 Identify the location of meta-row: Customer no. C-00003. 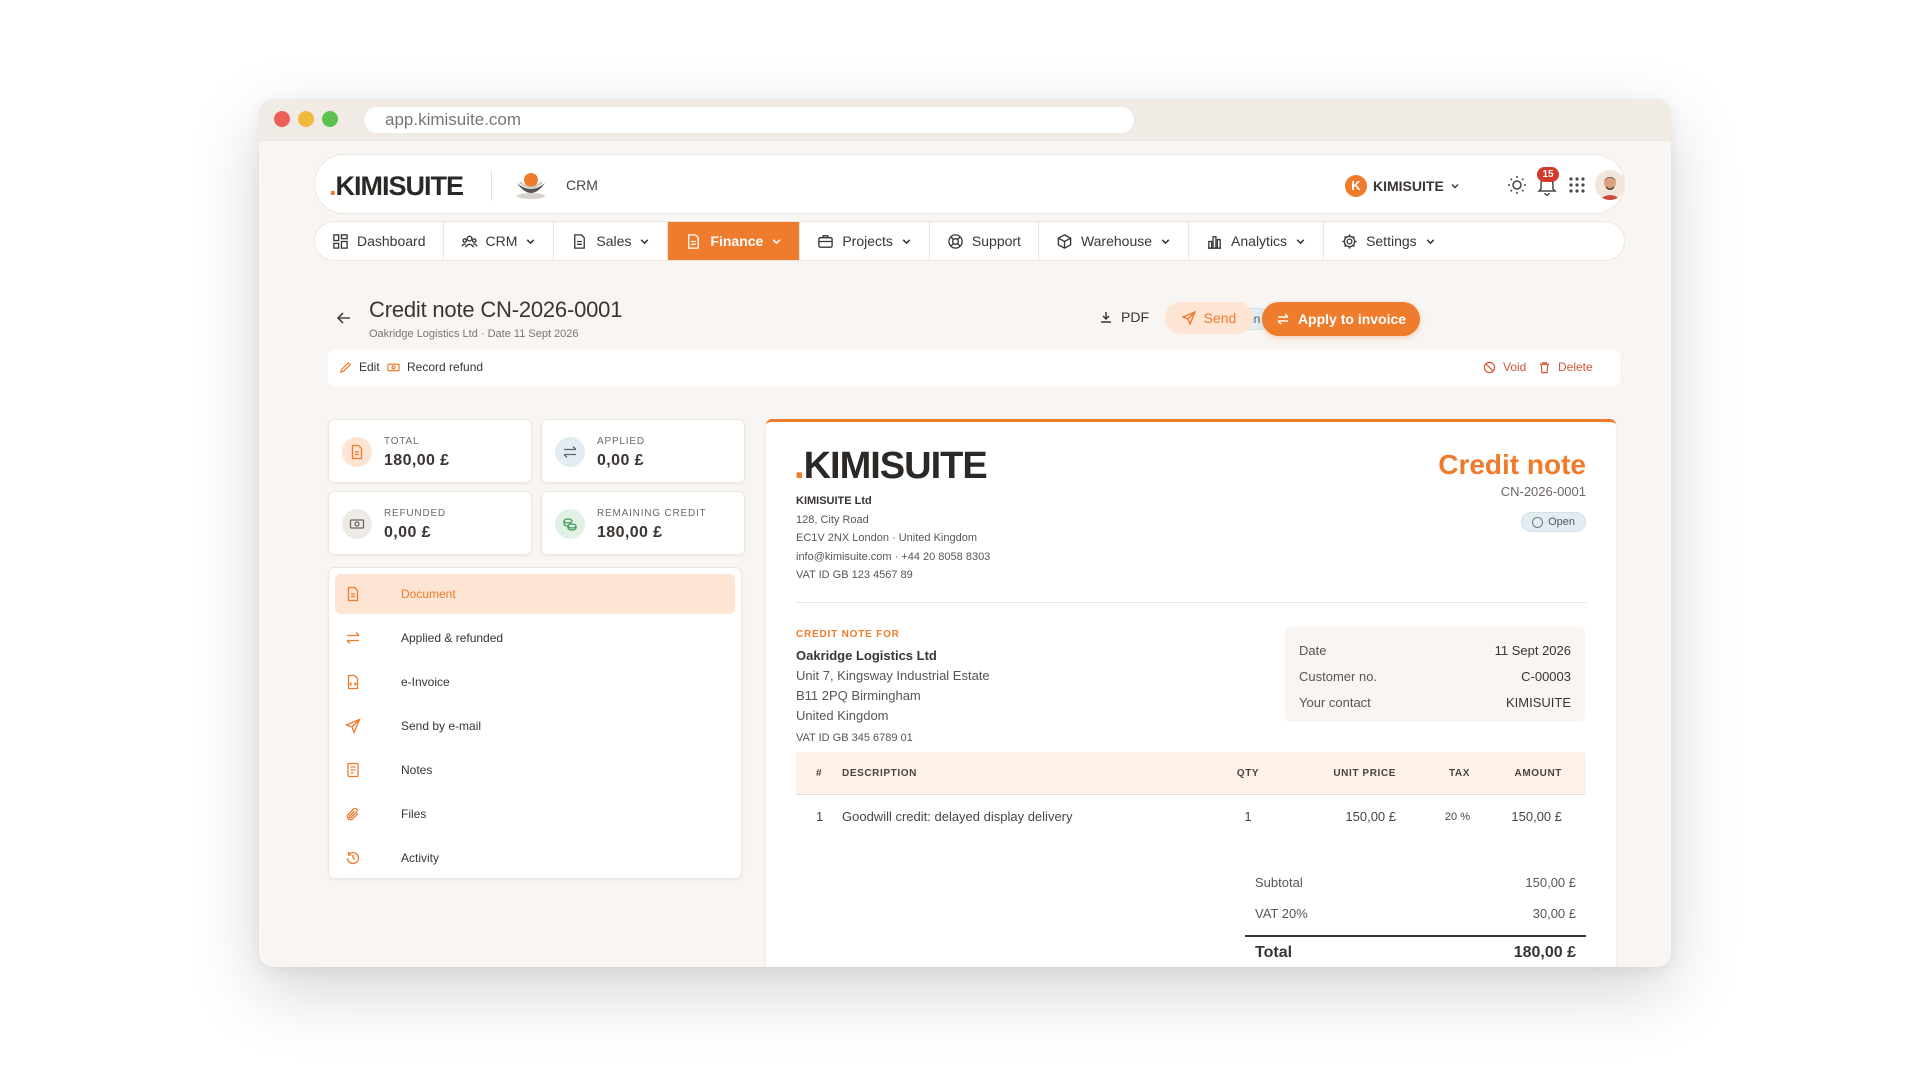
(1435, 676).